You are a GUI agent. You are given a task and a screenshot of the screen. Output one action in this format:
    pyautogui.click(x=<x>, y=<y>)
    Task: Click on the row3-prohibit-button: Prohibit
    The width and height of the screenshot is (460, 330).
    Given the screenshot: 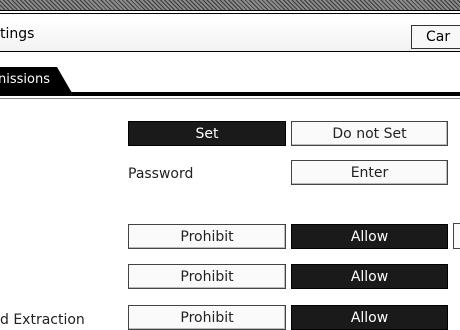 What is the action you would take?
    pyautogui.click(x=207, y=317)
    